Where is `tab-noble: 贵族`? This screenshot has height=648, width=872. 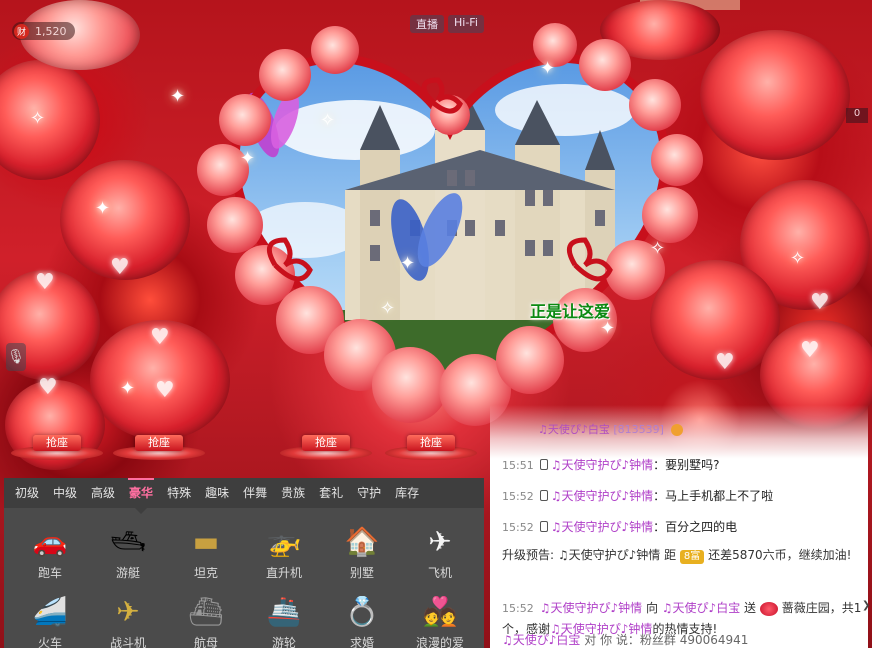
tab-noble: 贵族 is located at coordinates (293, 493).